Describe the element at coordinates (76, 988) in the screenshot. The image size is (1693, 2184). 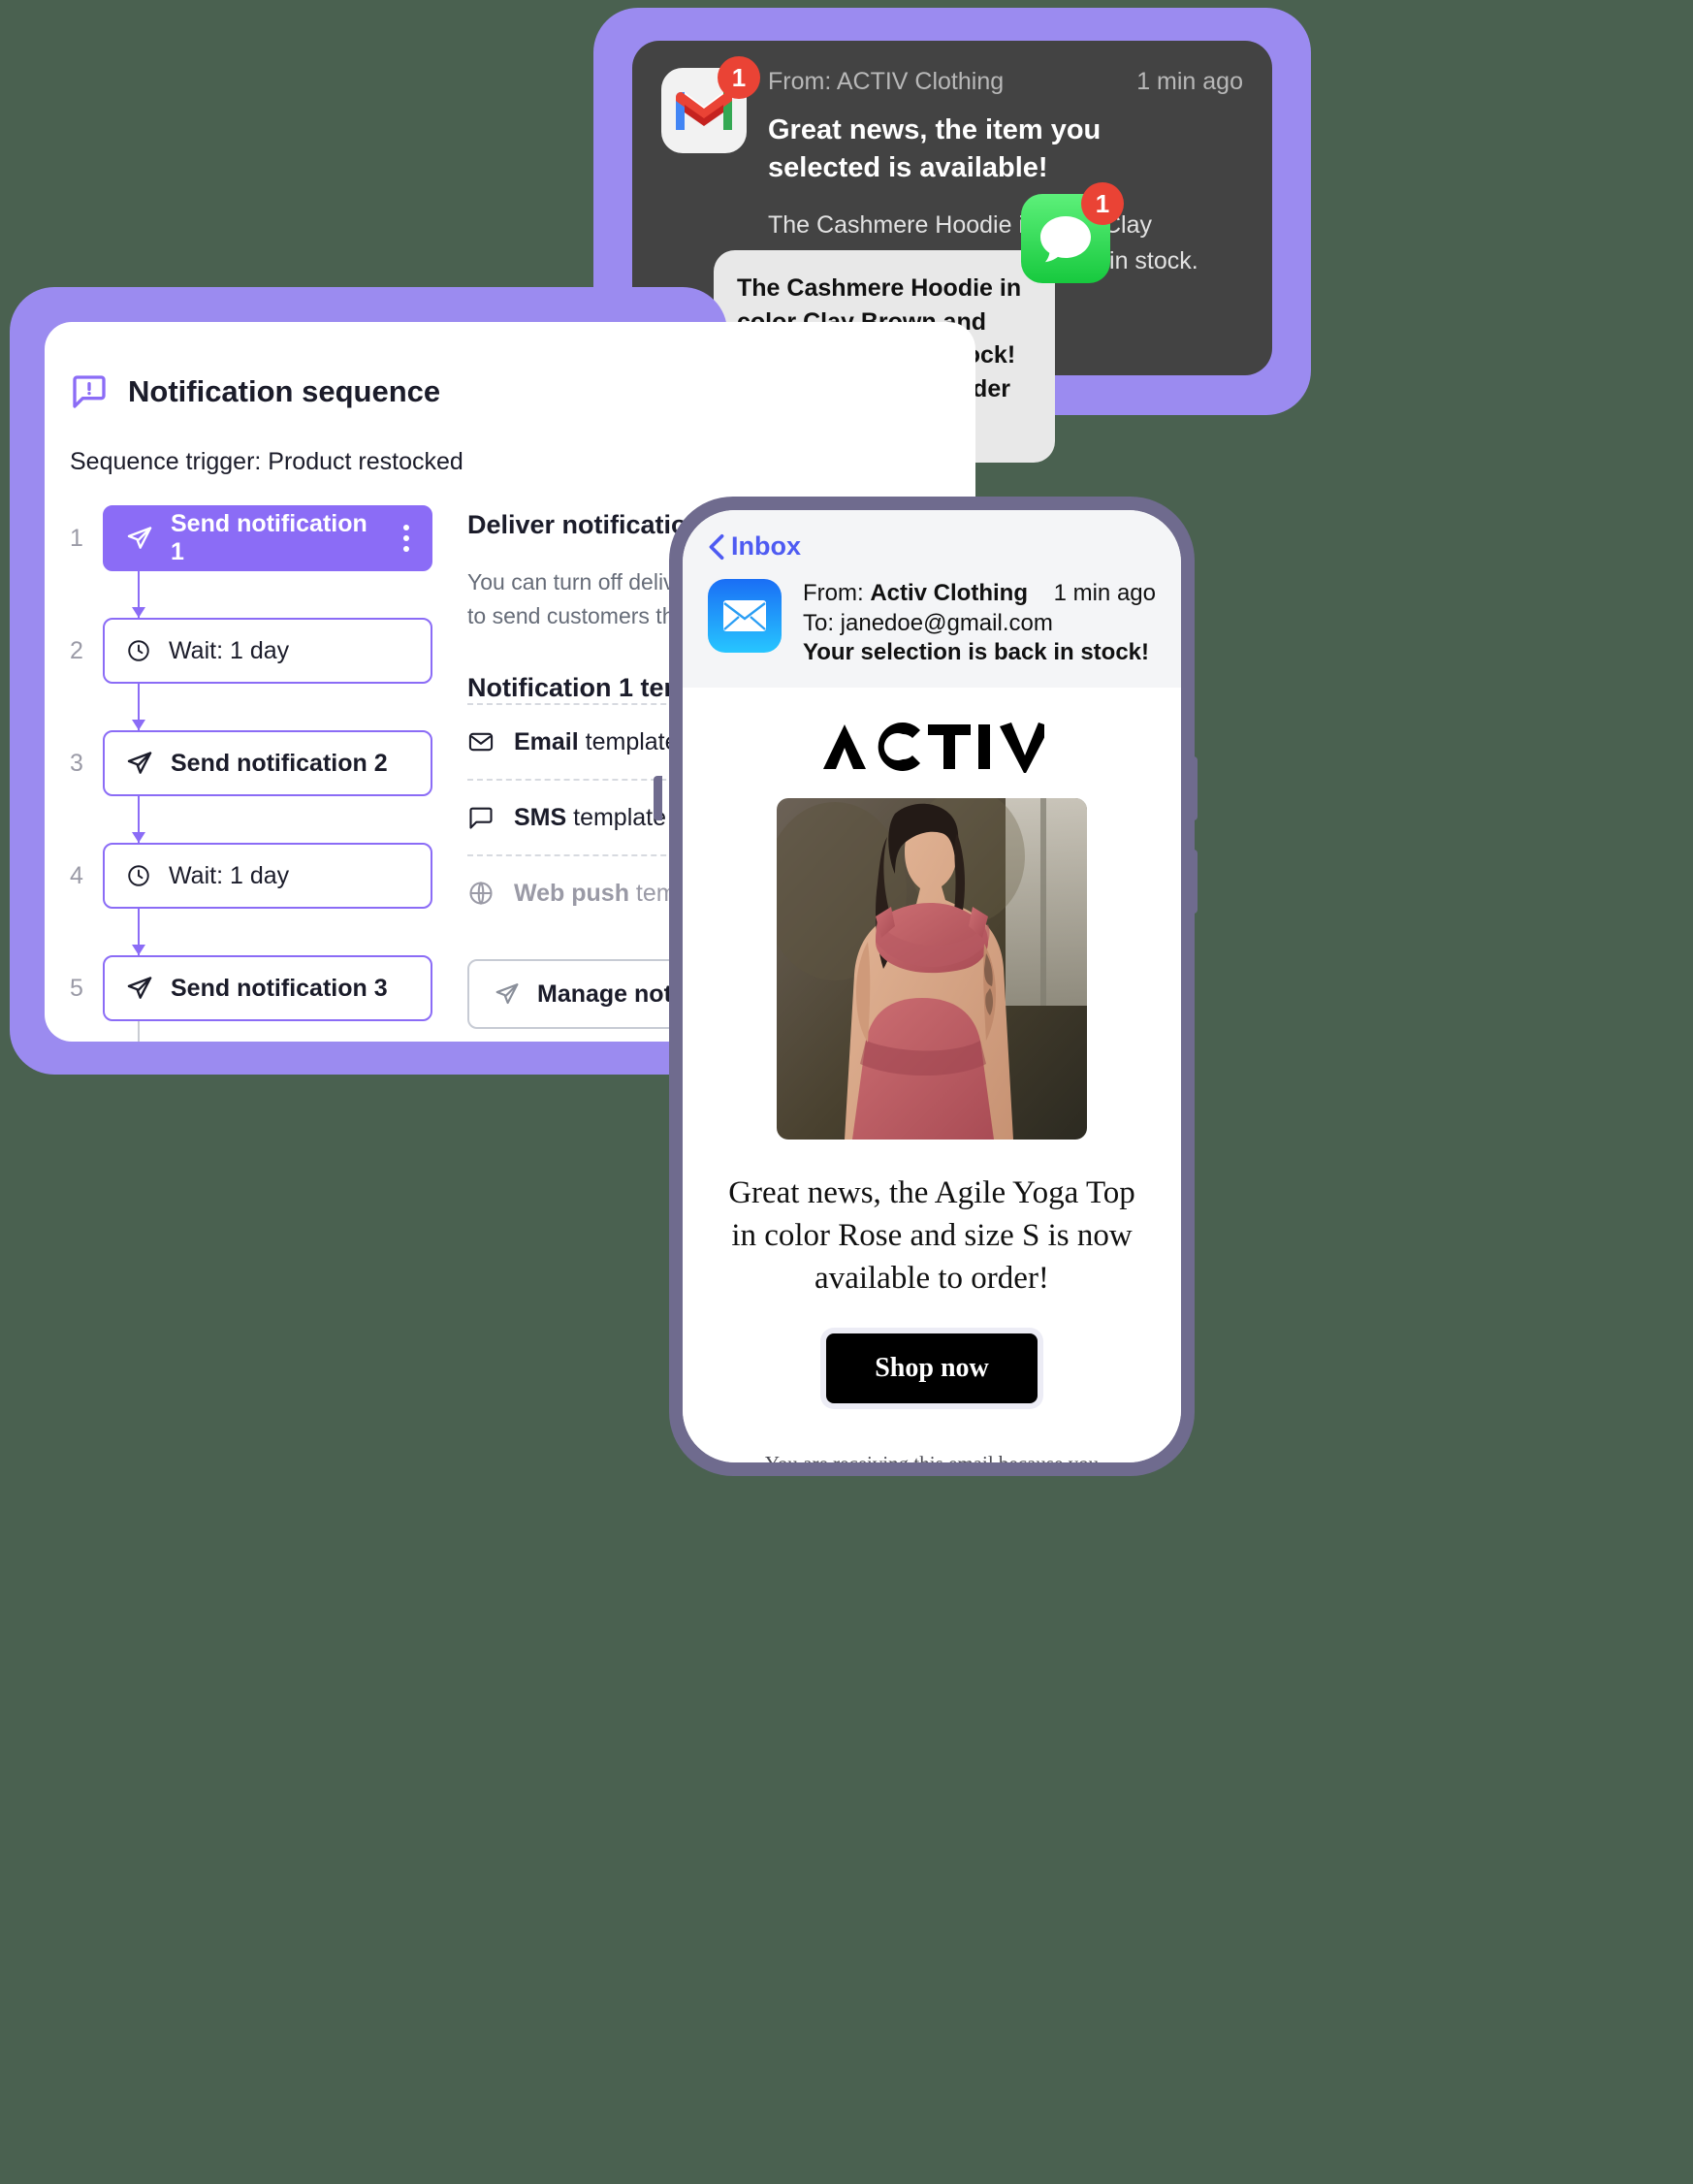
I see `step-number: 5` at that location.